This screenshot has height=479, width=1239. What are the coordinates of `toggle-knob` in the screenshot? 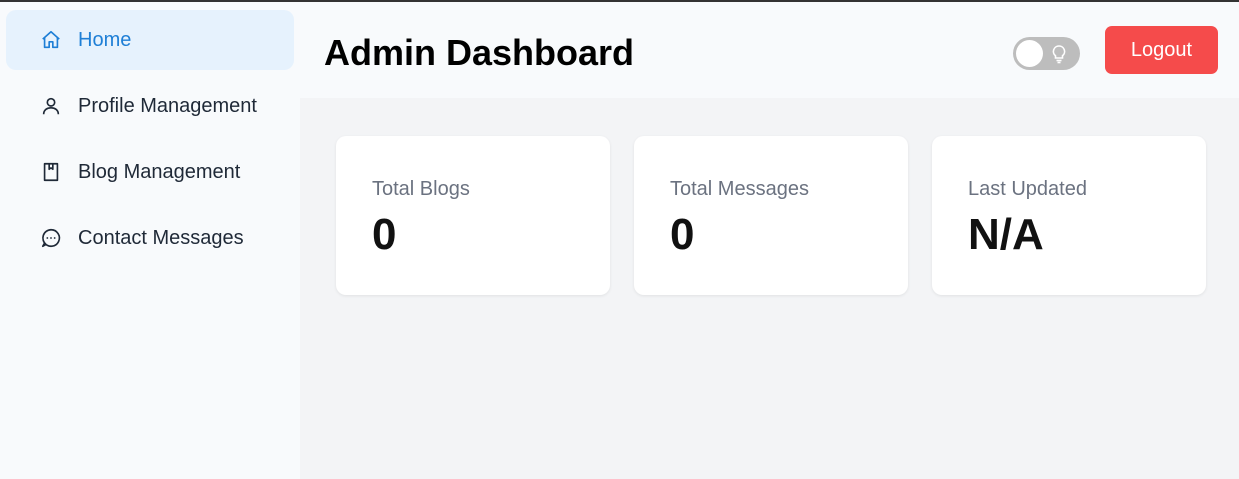 It's located at (1029, 53).